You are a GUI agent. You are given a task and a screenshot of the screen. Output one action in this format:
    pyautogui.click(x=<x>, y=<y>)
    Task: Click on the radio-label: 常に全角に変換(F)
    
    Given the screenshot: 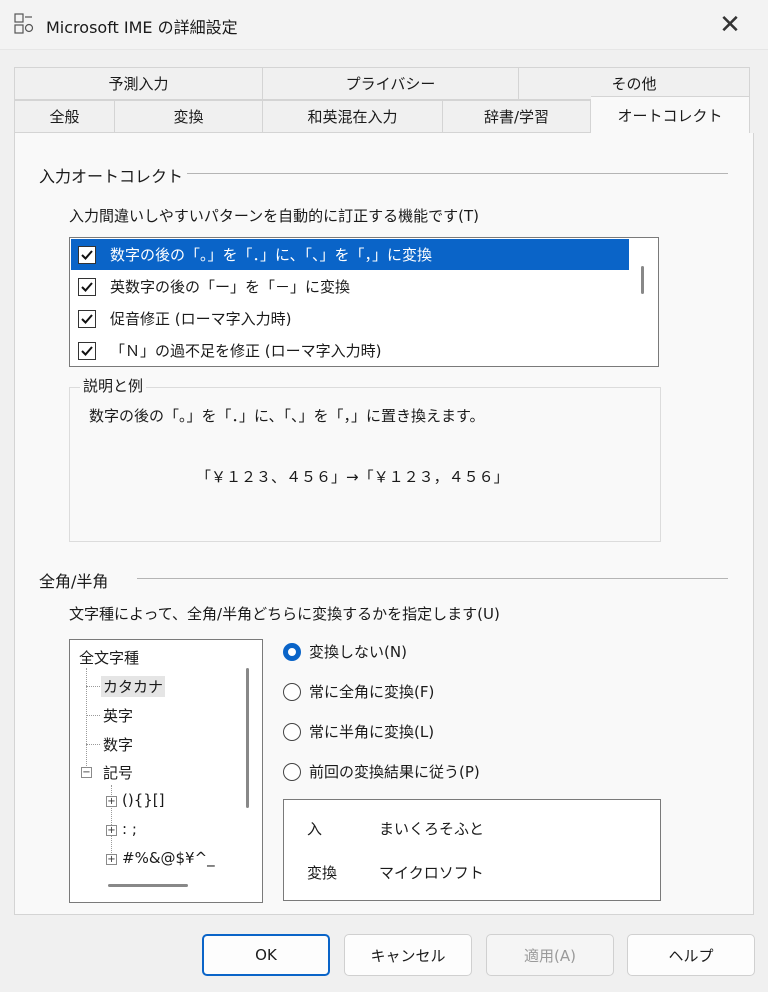 What is the action you would take?
    pyautogui.click(x=372, y=692)
    